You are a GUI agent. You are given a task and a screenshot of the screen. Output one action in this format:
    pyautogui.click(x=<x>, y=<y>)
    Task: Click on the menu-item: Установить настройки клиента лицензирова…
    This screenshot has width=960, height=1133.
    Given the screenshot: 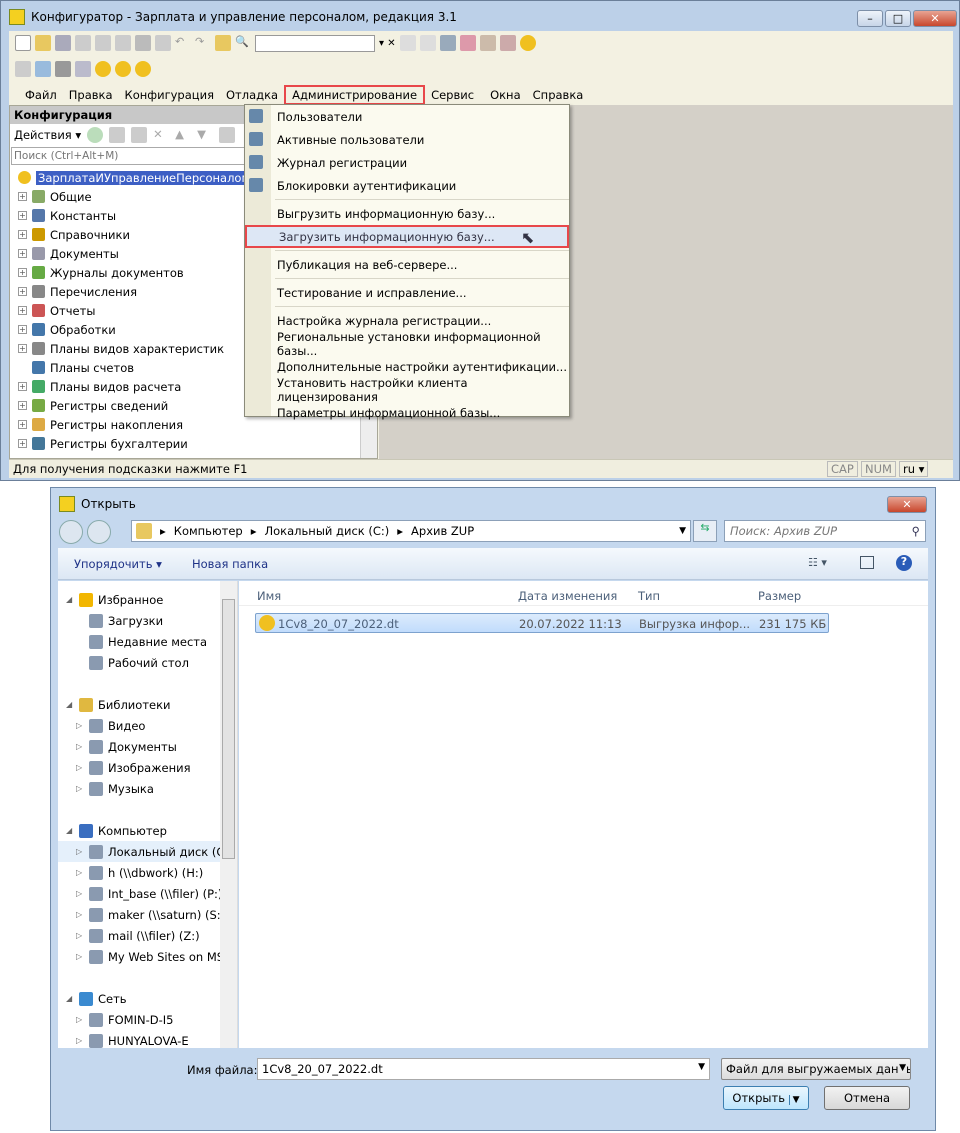 What is the action you would take?
    pyautogui.click(x=407, y=390)
    